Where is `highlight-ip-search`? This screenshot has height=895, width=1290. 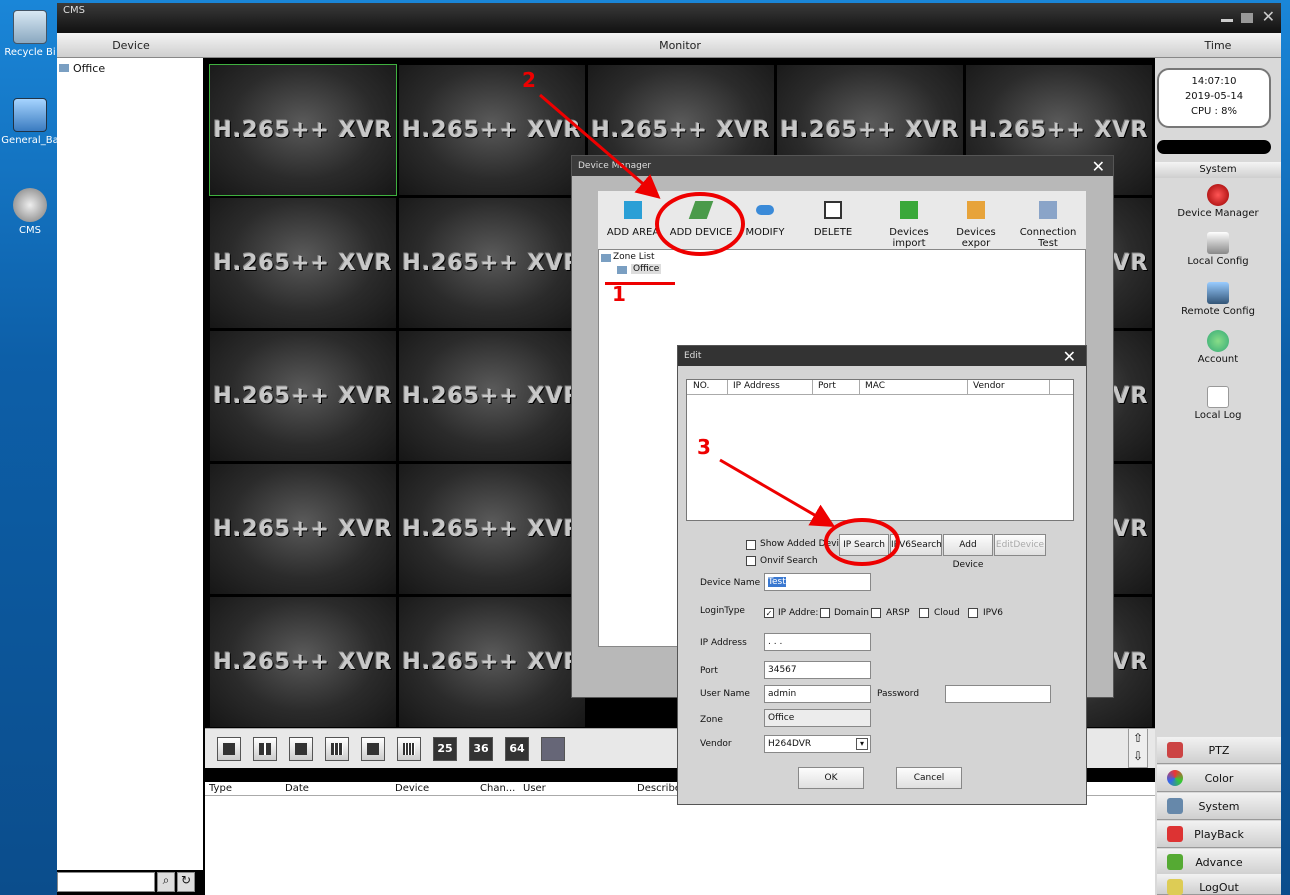
highlight-ip-search is located at coordinates (862, 542).